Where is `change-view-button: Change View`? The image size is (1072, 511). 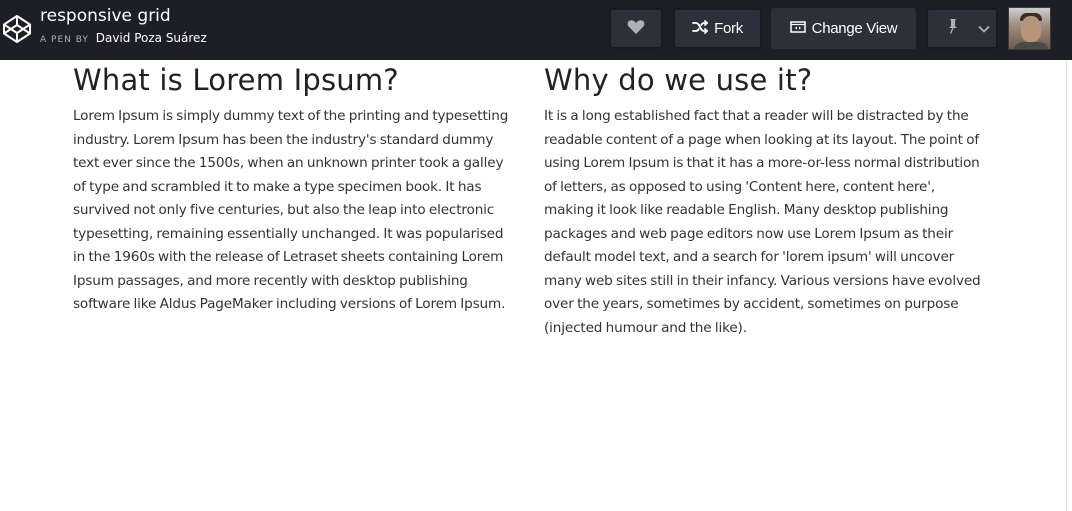
change-view-button: Change View is located at coordinates (843, 28).